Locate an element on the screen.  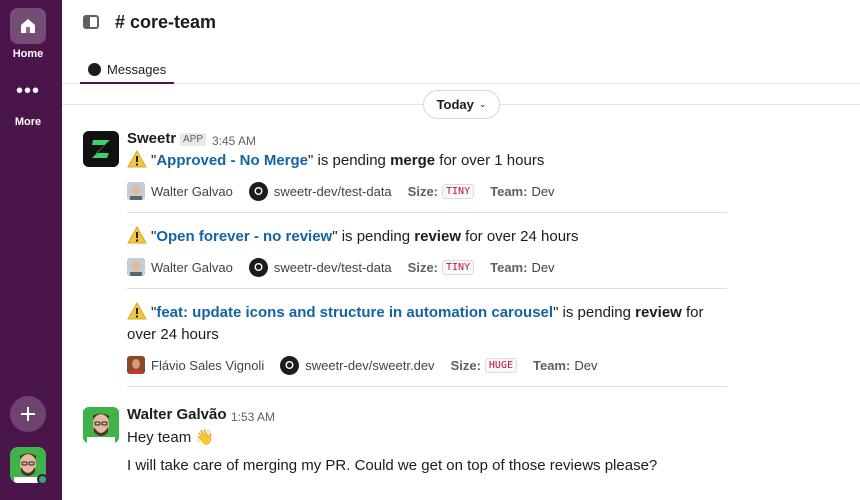
workspace-sidebar: Home ••• More is located at coordinates (31, 250).